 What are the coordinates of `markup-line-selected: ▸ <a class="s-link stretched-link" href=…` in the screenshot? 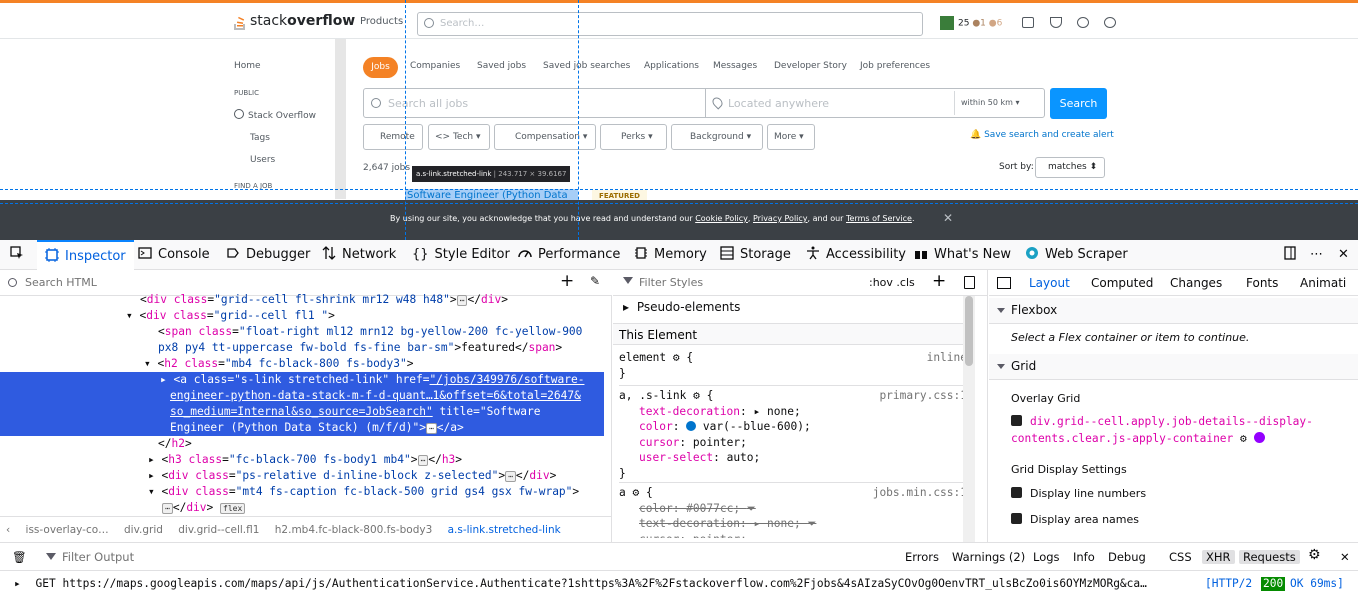 It's located at (302, 380).